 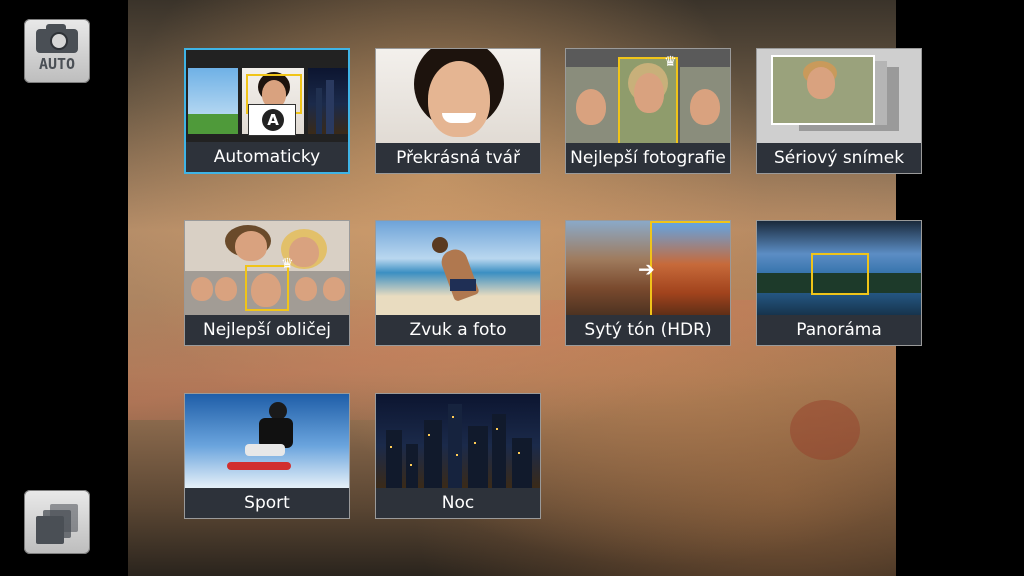 I want to click on mode-label: Noc, so click(x=458, y=503).